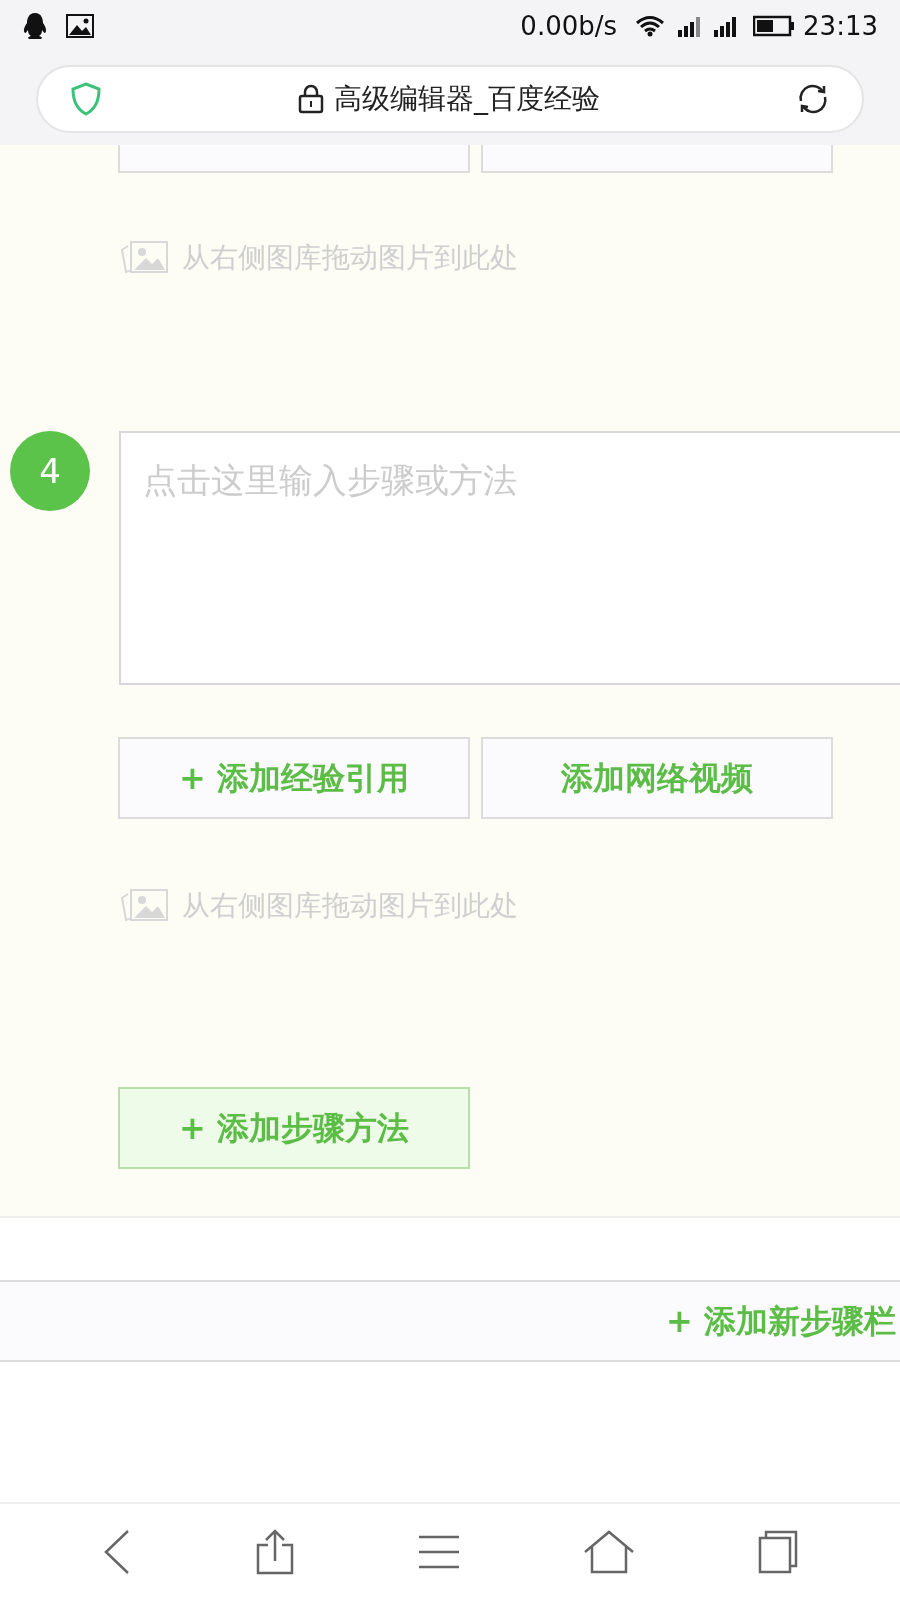 Image resolution: width=900 pixels, height=1600 pixels. What do you see at coordinates (35, 26) in the screenshot?
I see `penguin-icon` at bounding box center [35, 26].